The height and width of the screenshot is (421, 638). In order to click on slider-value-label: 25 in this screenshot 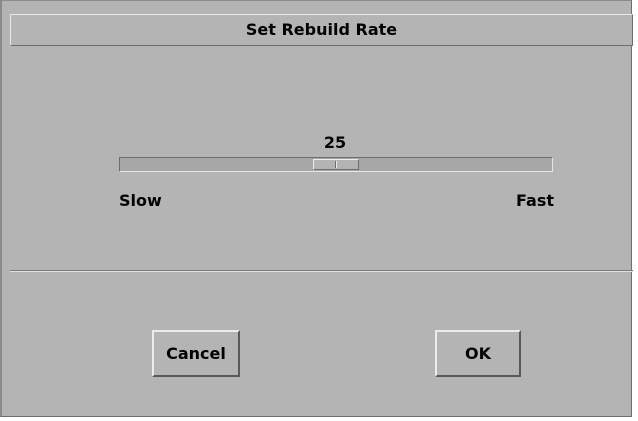, I will do `click(335, 142)`.